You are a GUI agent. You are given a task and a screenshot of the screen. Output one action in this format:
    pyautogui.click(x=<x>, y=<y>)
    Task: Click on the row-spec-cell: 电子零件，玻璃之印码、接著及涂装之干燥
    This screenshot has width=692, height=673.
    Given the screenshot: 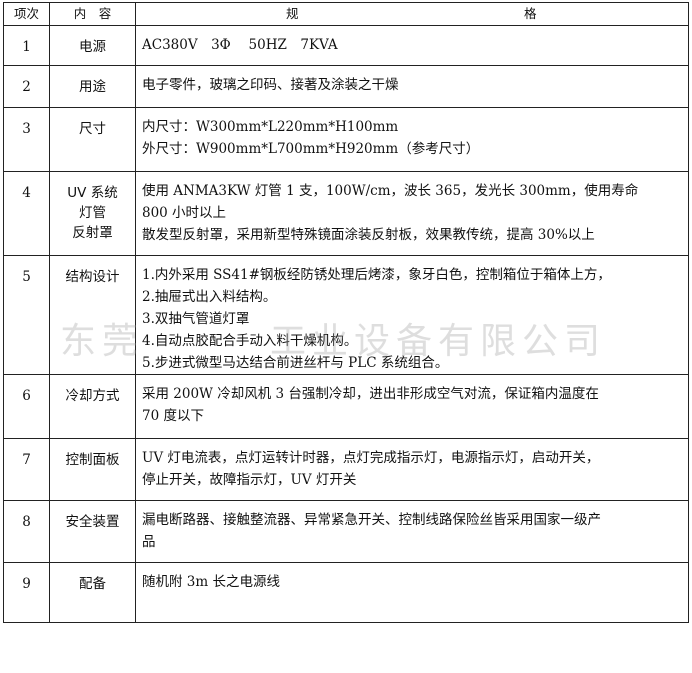 What is the action you would take?
    pyautogui.click(x=412, y=86)
    